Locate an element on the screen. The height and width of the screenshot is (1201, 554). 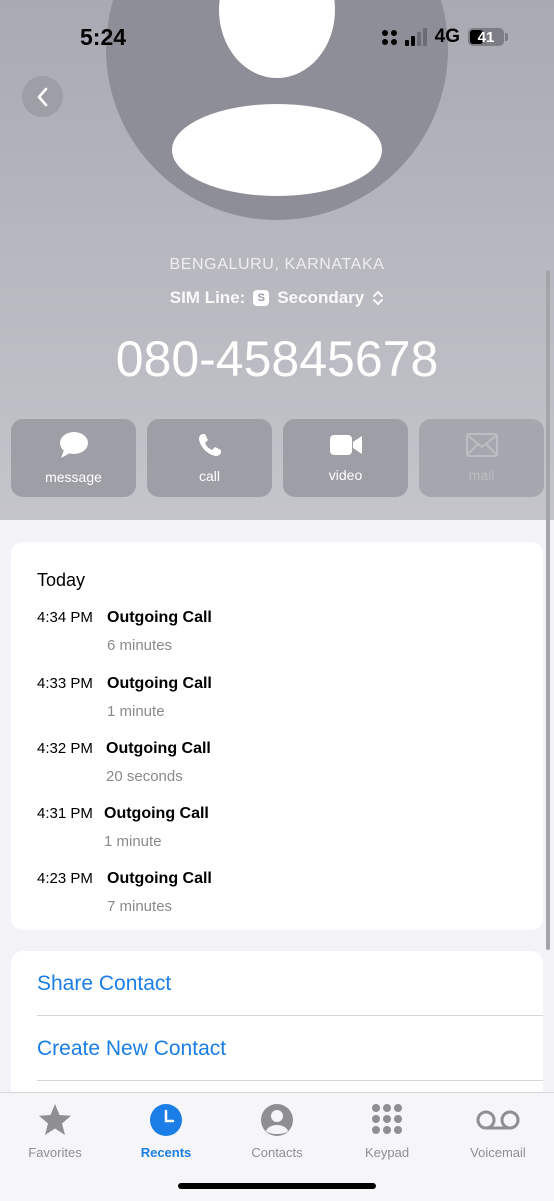
call-duration: 7 minutes is located at coordinates (140, 906).